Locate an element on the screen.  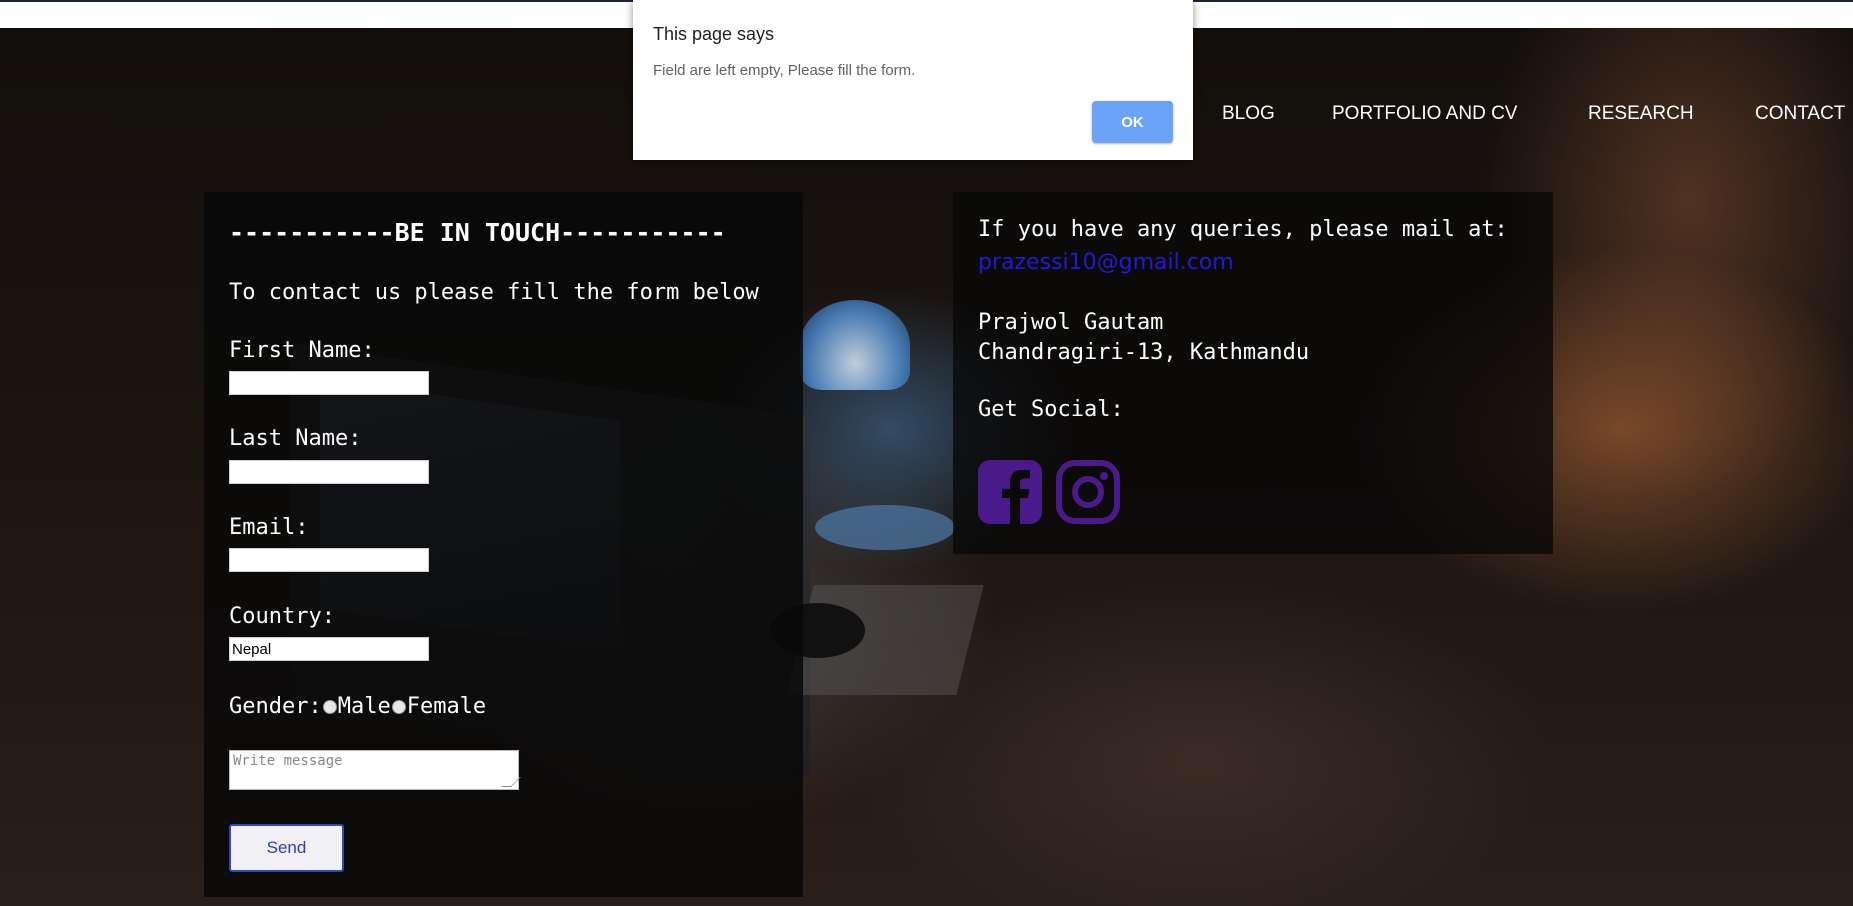
message-placeholder: Write message is located at coordinates (288, 761).